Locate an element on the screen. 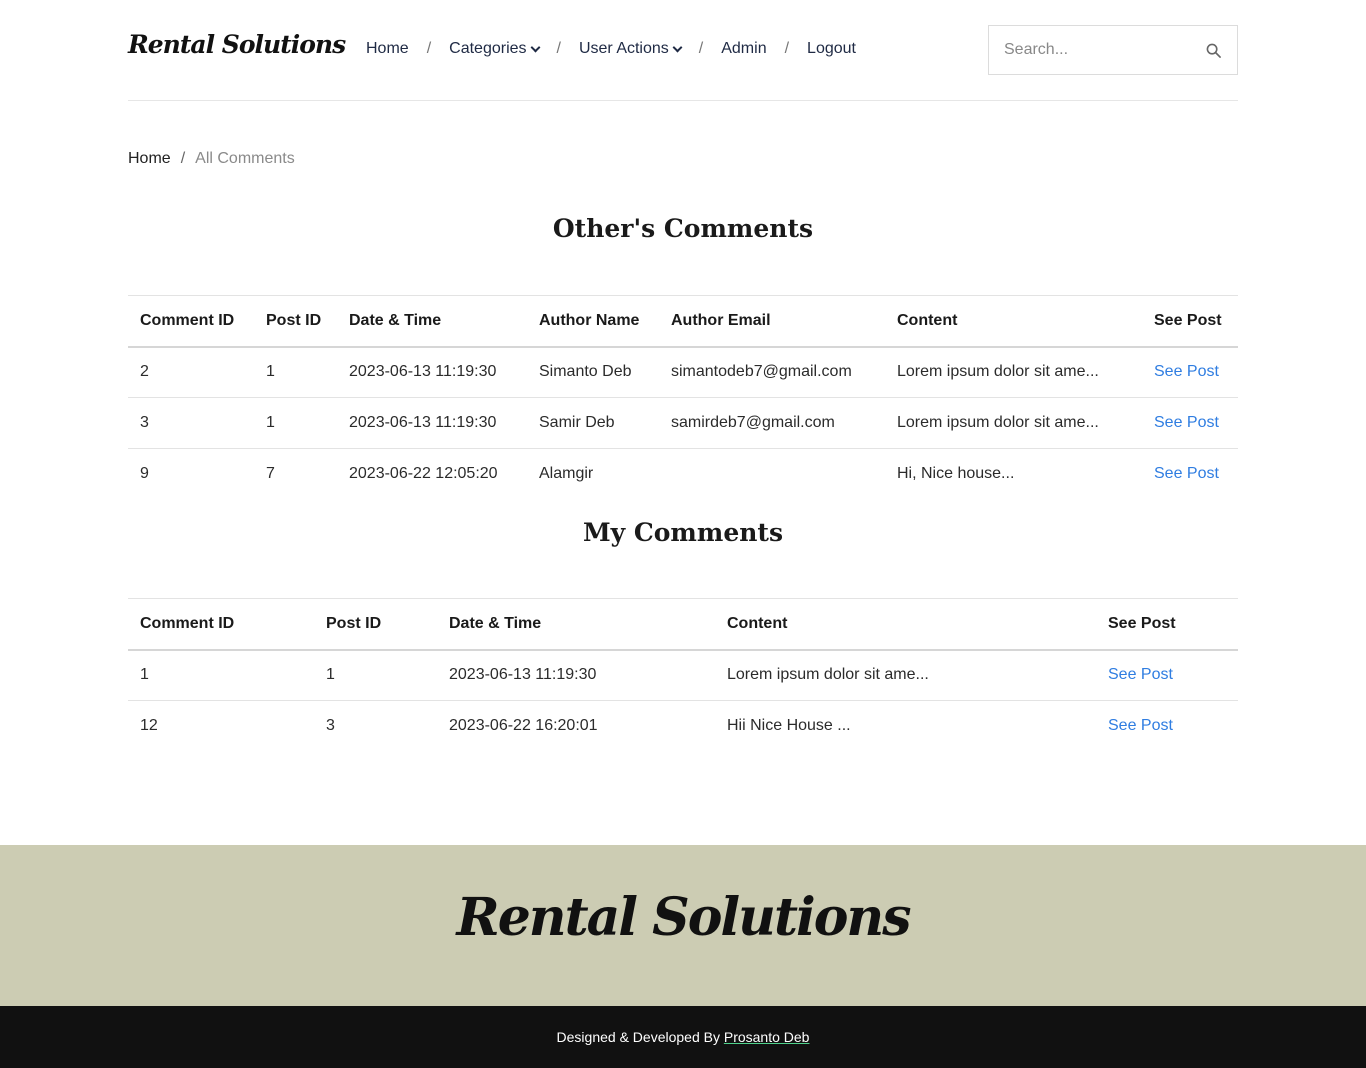 This screenshot has width=1366, height=1068. nav-categories-label: Categories is located at coordinates (488, 48).